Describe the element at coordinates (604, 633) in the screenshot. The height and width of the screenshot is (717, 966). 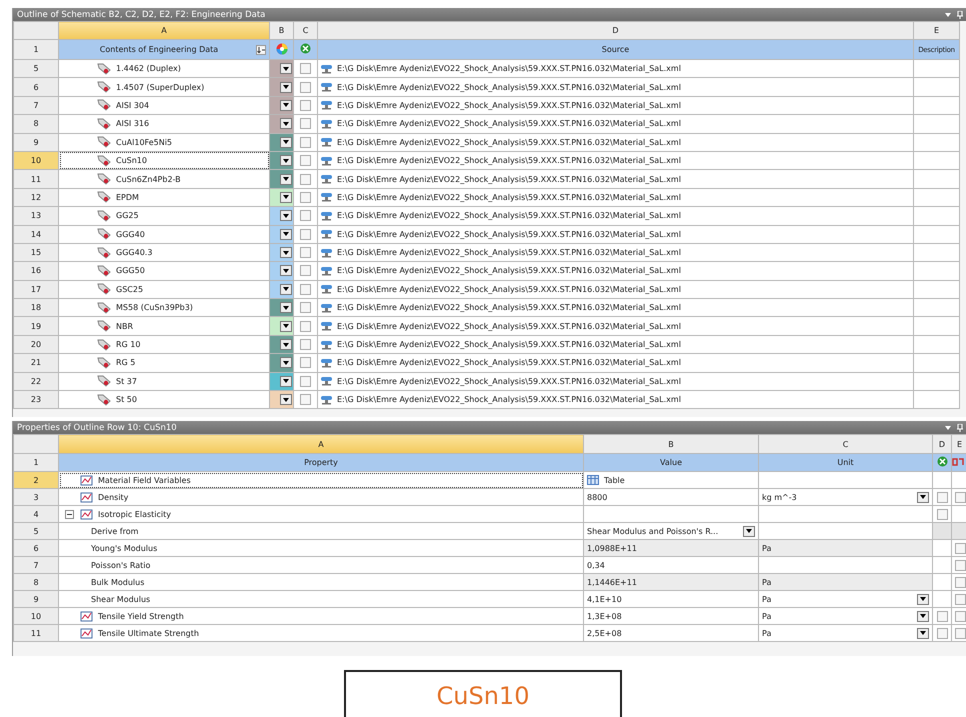
I see `property-value: 2,5E+08` at that location.